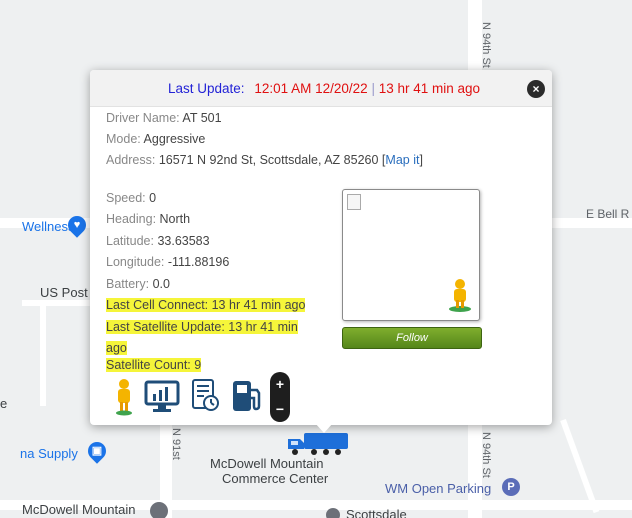 This screenshot has height=518, width=632. What do you see at coordinates (130, 241) in the screenshot?
I see `latitude-key: Latitude:` at bounding box center [130, 241].